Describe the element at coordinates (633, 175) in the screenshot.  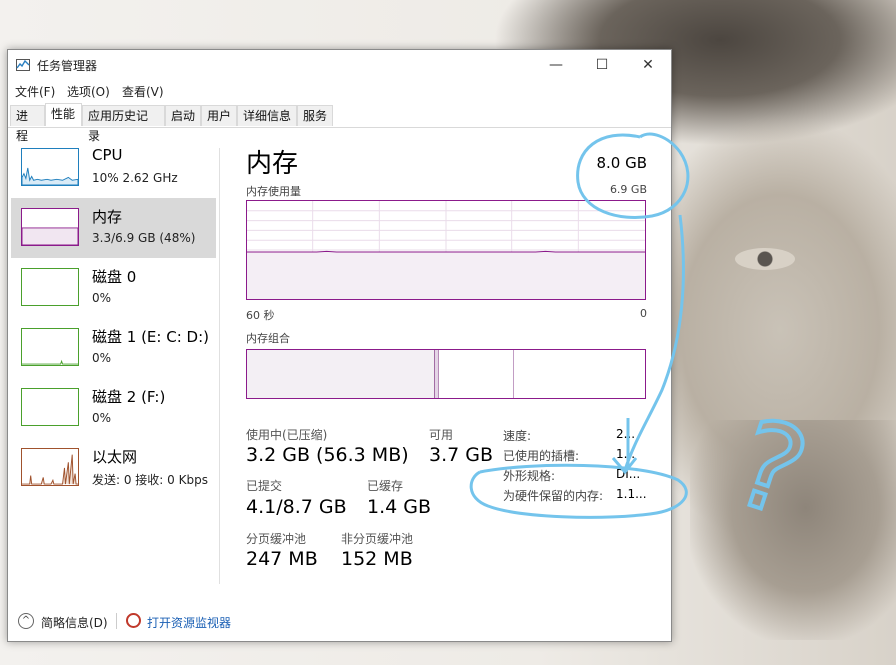
I see `ink-circle-total` at that location.